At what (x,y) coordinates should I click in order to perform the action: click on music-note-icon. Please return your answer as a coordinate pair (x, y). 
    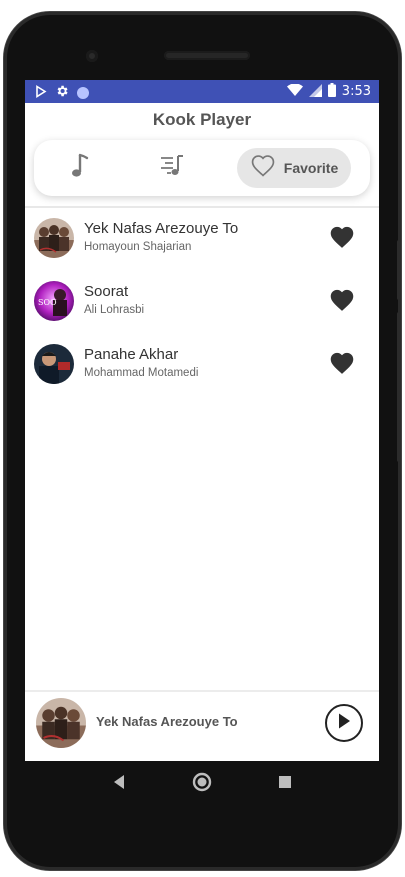
    Looking at the image, I should click on (80, 168).